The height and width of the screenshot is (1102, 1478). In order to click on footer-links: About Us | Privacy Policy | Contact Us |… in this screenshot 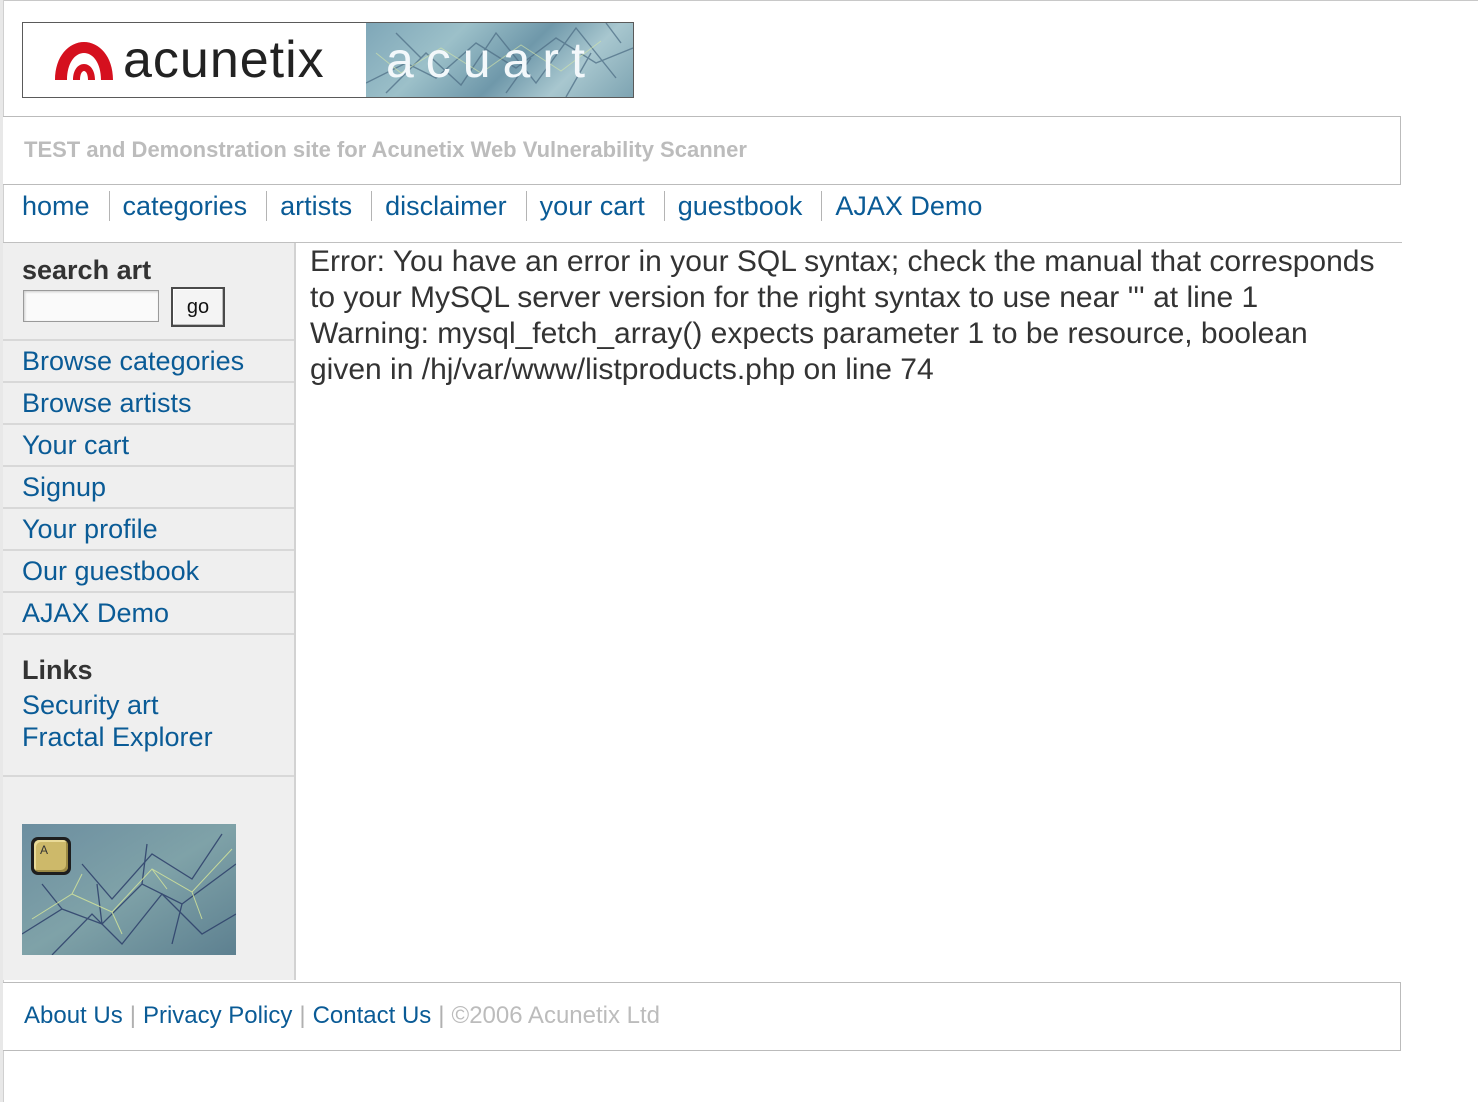, I will do `click(342, 1016)`.